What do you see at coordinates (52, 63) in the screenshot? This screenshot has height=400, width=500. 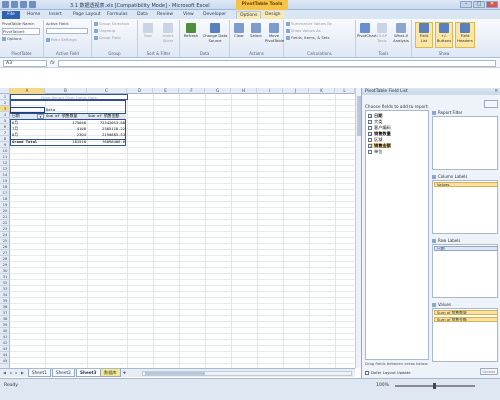 I see `fx-icon: fx` at bounding box center [52, 63].